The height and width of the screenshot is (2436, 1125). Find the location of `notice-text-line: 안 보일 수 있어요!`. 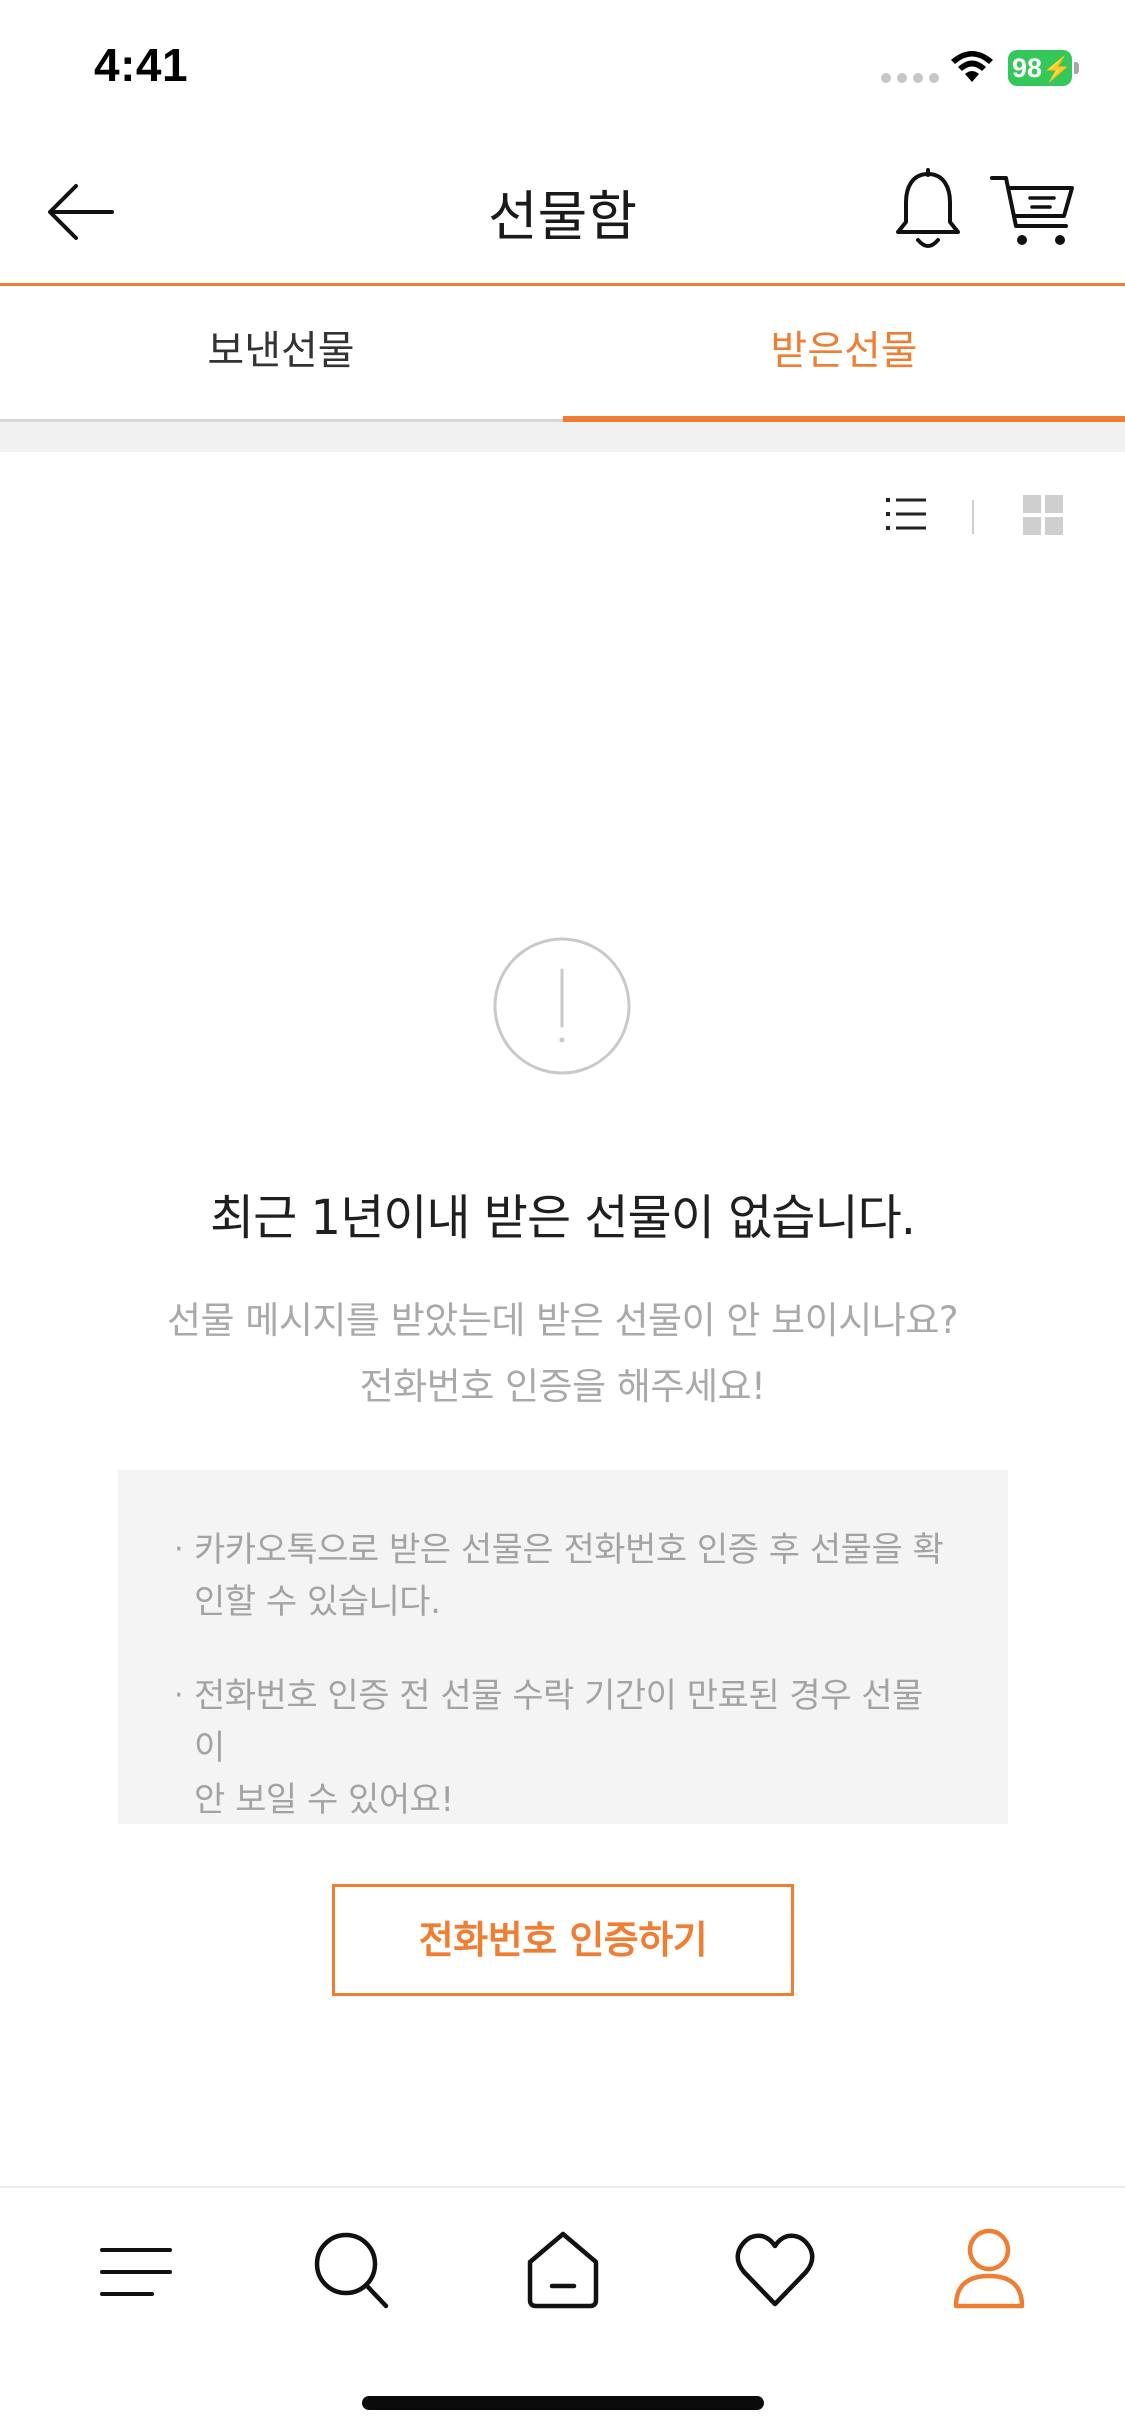

notice-text-line: 안 보일 수 있어요! is located at coordinates (324, 1800).